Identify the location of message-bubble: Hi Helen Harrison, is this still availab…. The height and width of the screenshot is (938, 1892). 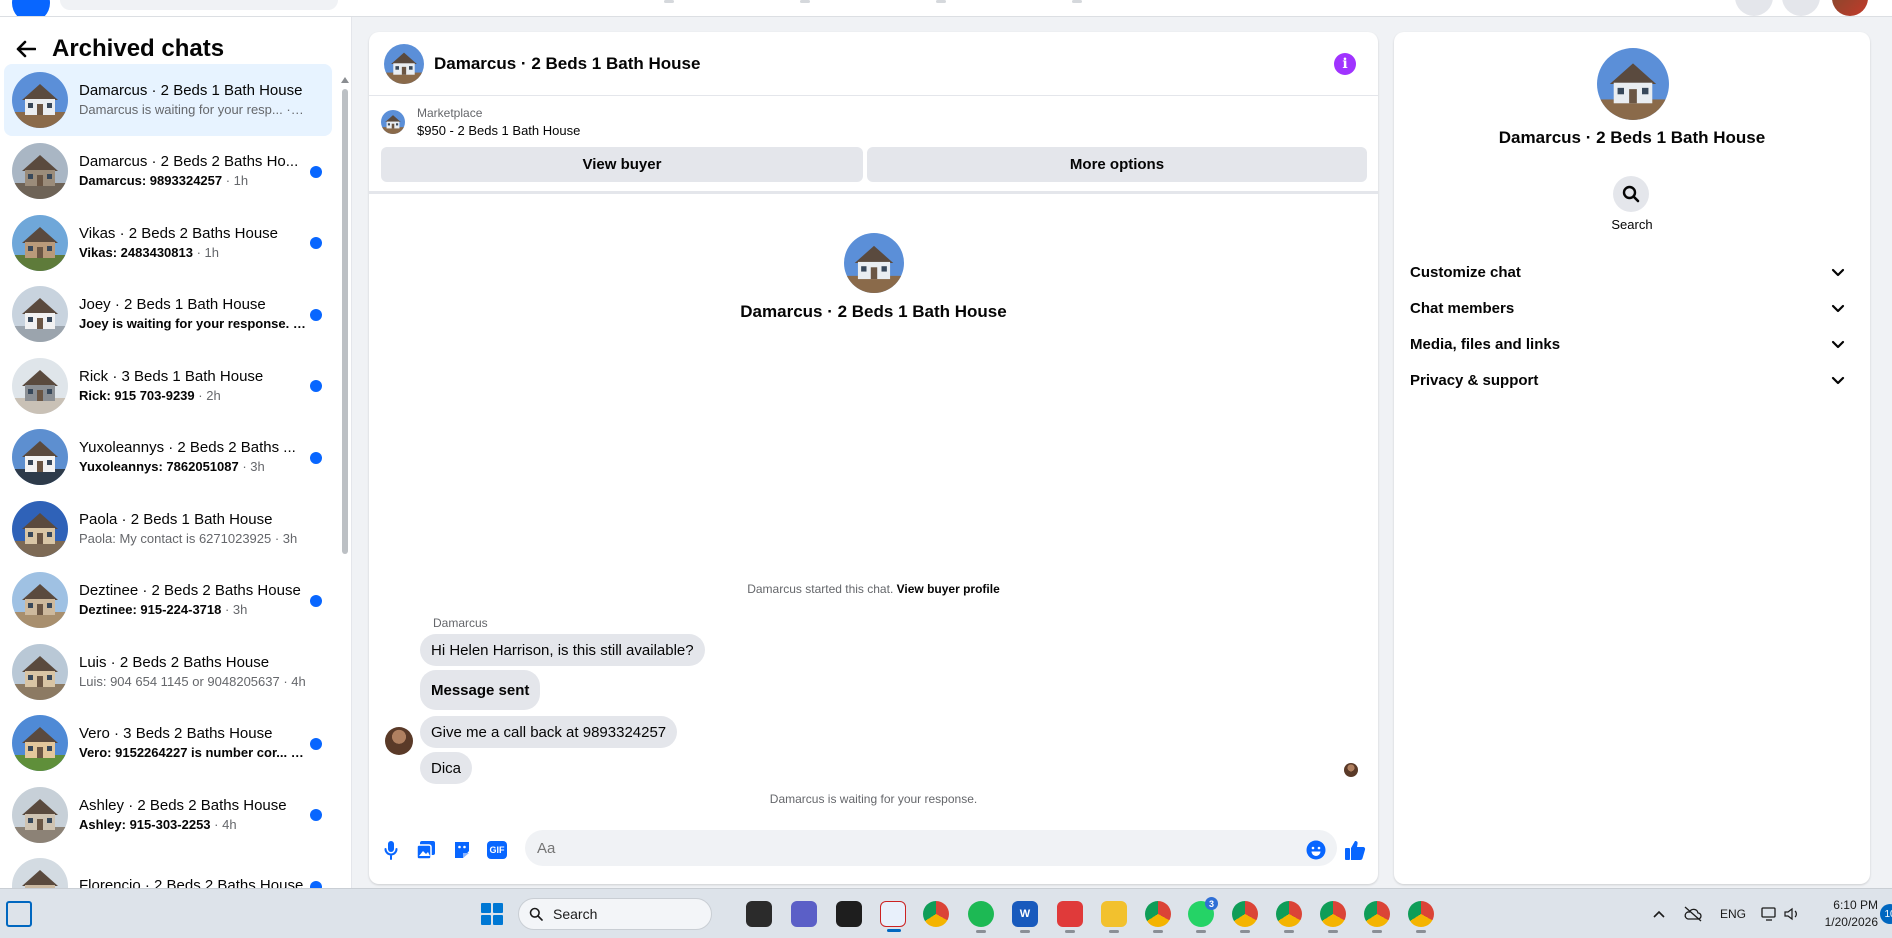
(562, 650).